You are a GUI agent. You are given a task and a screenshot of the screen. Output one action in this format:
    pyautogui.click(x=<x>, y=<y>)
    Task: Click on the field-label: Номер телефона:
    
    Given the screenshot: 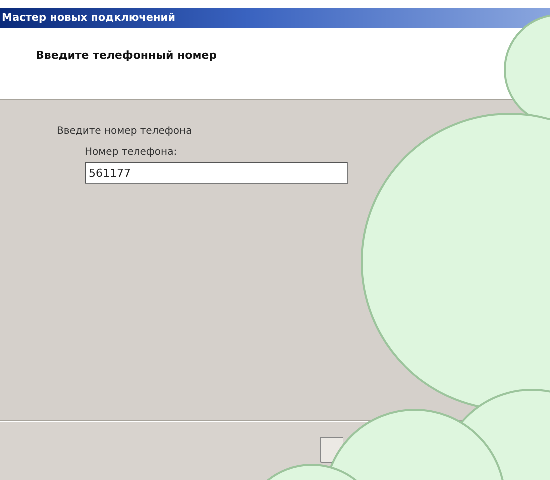 What is the action you would take?
    pyautogui.click(x=131, y=152)
    